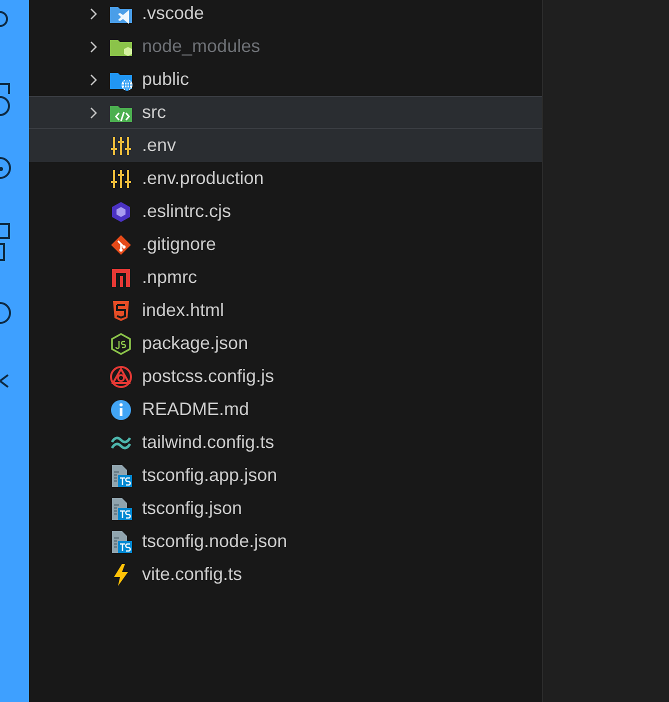 The width and height of the screenshot is (669, 702). I want to click on file-name: .npmrc, so click(170, 277).